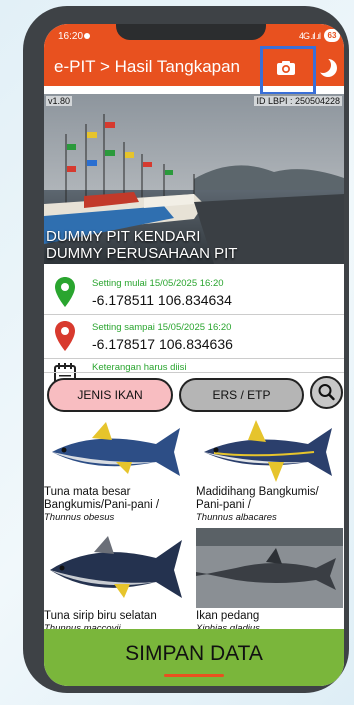 This screenshot has width=354, height=705. Describe the element at coordinates (79, 517) in the screenshot. I see `fish-scientific-name: Thunnus obesus` at that location.